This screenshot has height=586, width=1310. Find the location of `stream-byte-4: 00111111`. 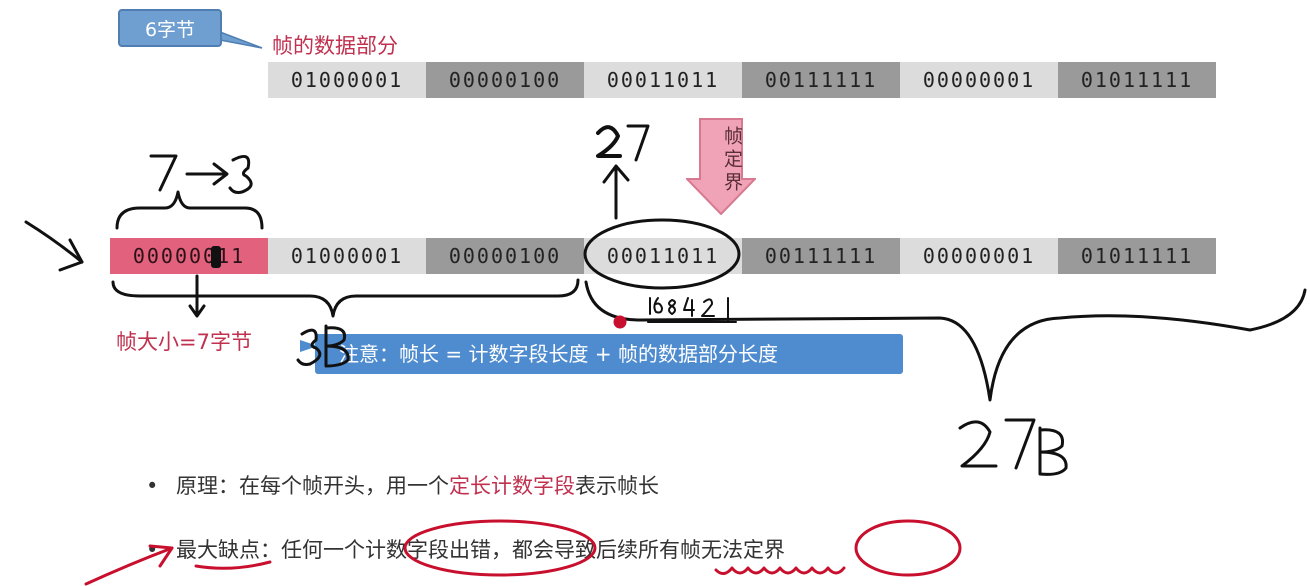

stream-byte-4: 00111111 is located at coordinates (821, 256).